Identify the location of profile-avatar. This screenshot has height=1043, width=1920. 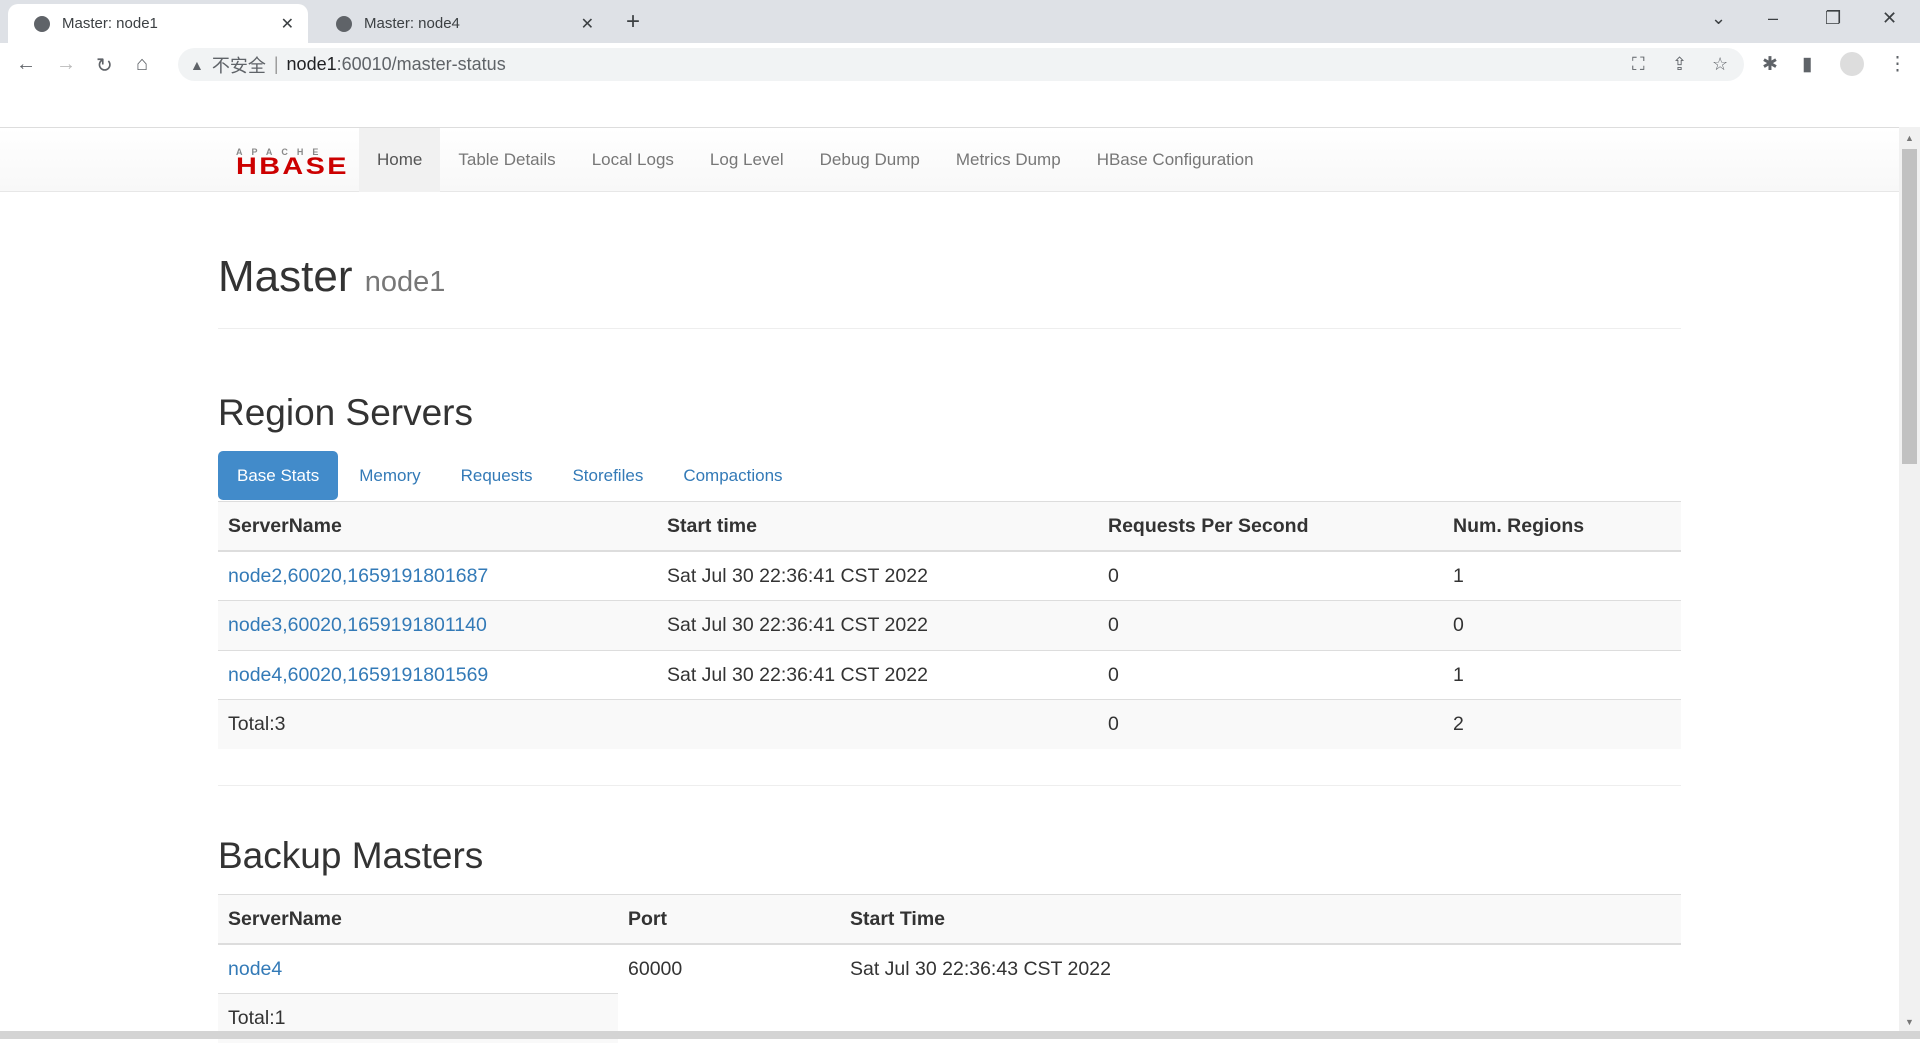
(1852, 64).